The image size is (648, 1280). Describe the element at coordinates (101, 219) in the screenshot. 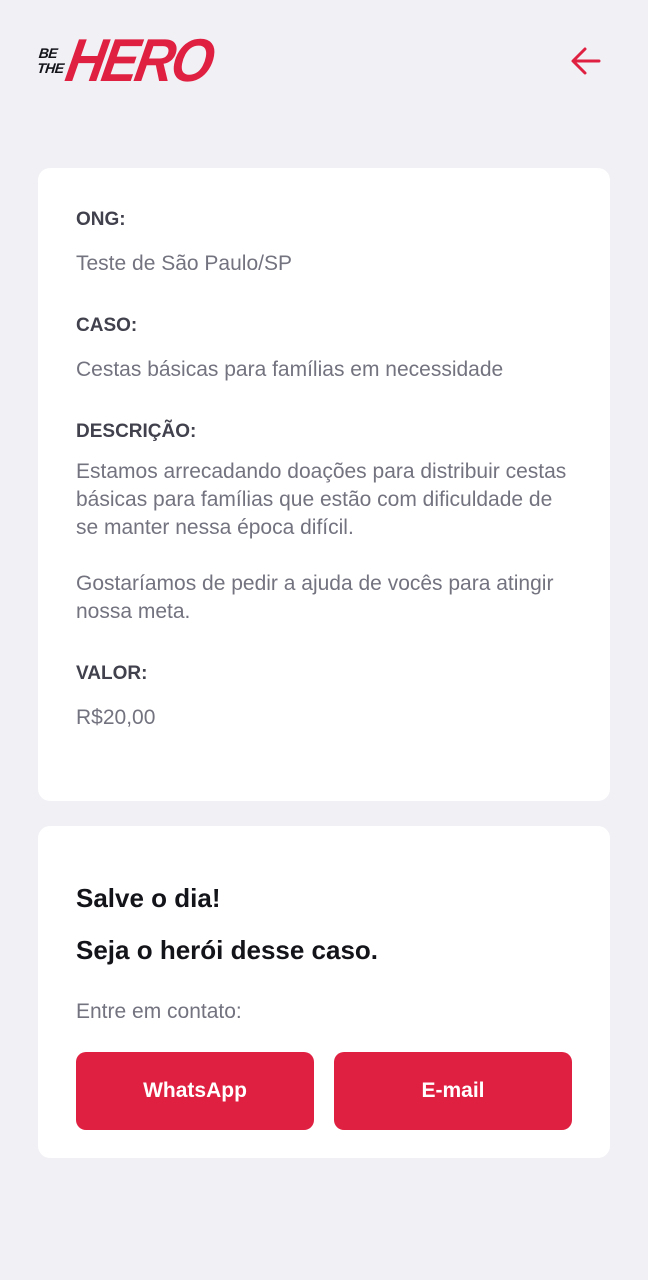

I see `ong-label: ONG:` at that location.